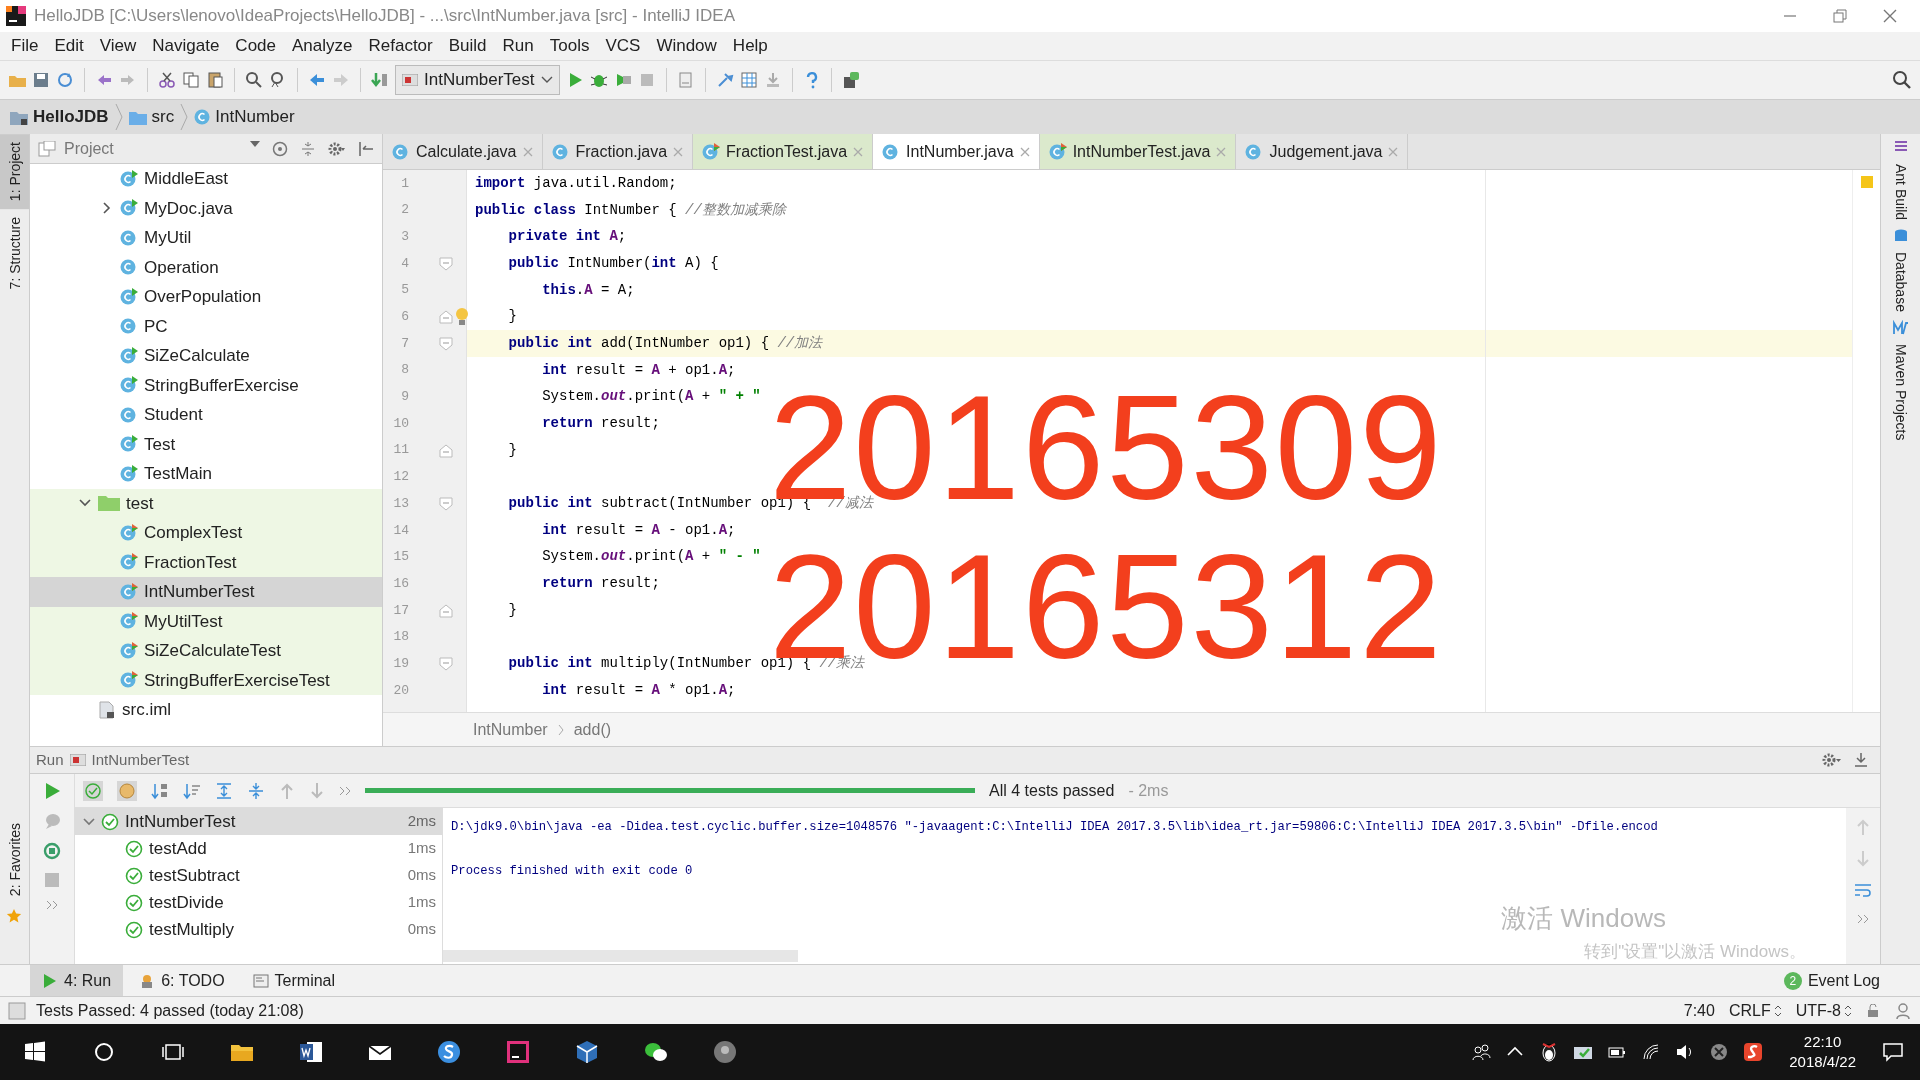 This screenshot has width=1920, height=1080. What do you see at coordinates (163, 117) in the screenshot?
I see `breadcrumb-item: src` at bounding box center [163, 117].